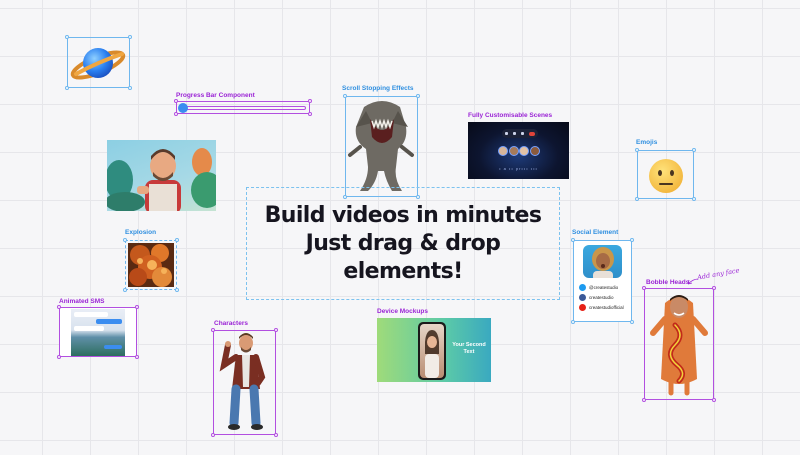 This screenshot has height=455, width=800. I want to click on dinosaur-element, so click(381, 146).